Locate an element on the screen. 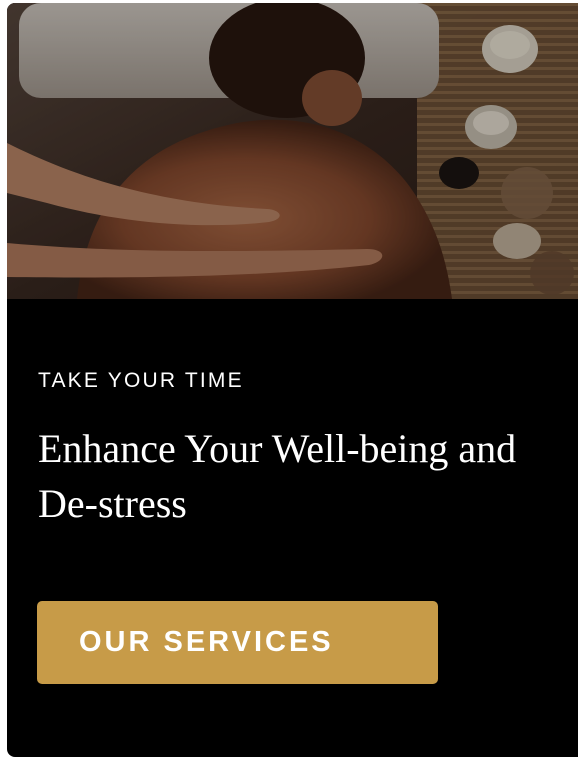  our-services-button: OUR SERVICES is located at coordinates (237, 642).